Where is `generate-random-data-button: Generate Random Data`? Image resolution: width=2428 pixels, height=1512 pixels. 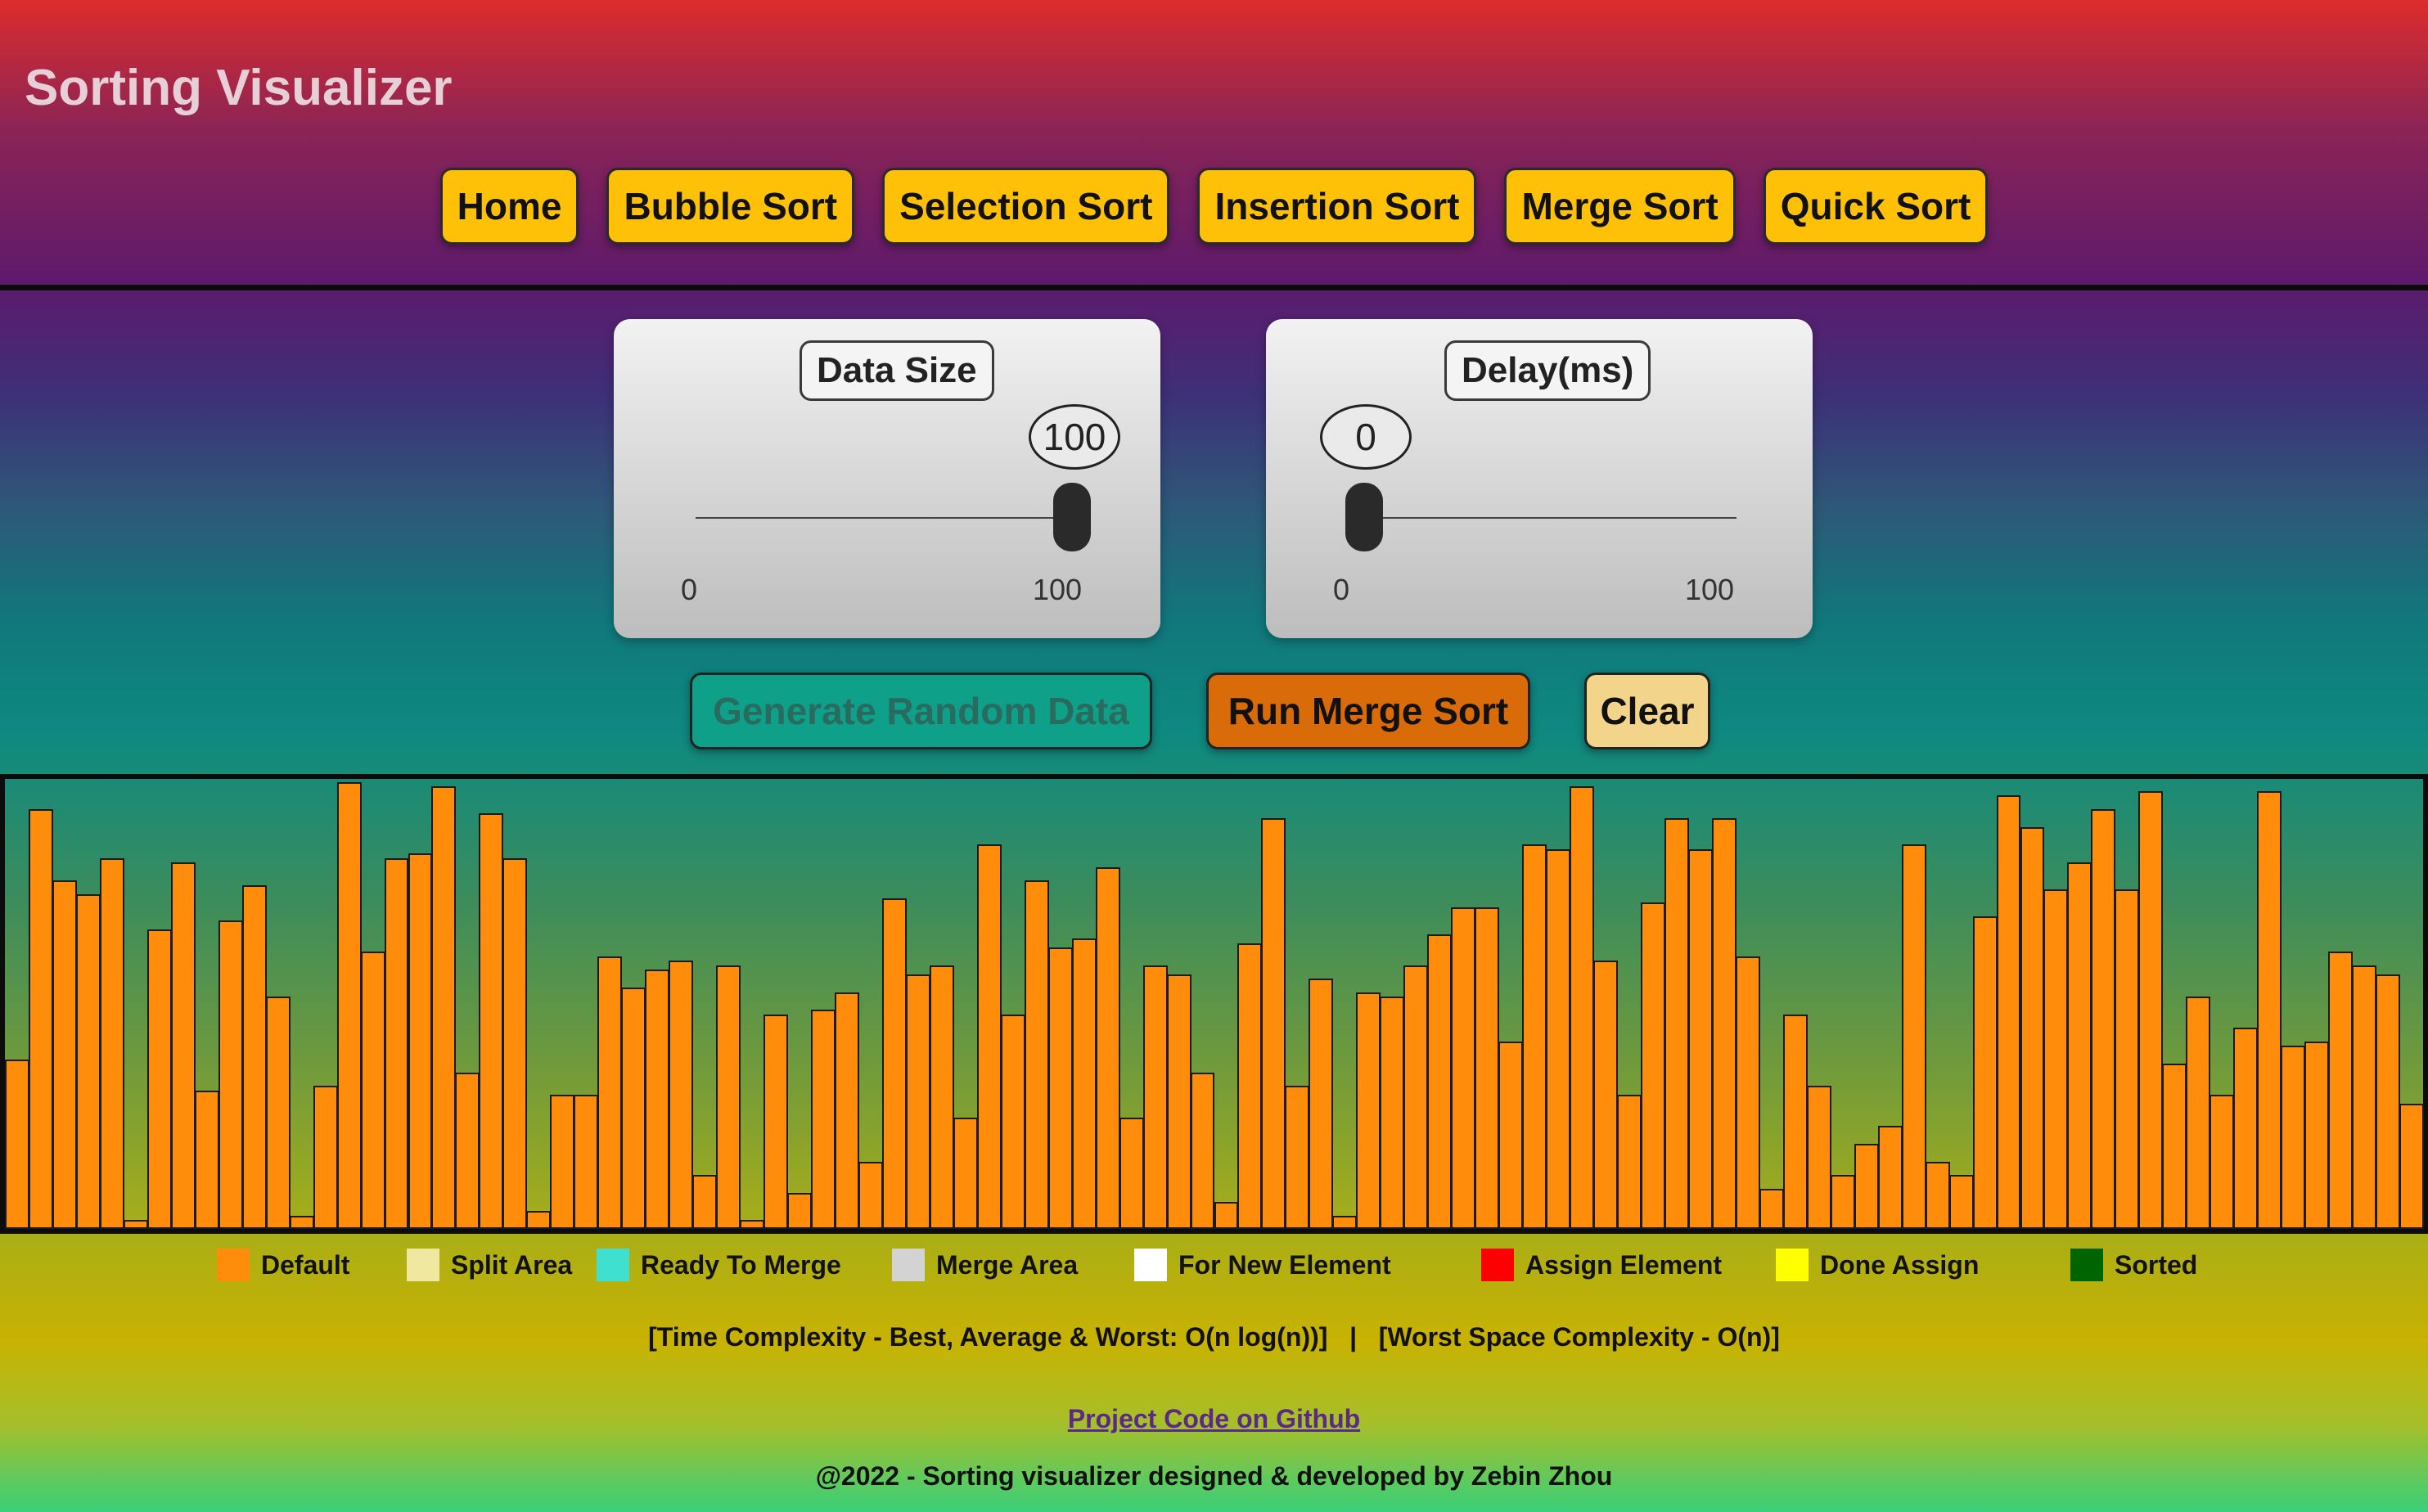 generate-random-data-button: Generate Random Data is located at coordinates (921, 711).